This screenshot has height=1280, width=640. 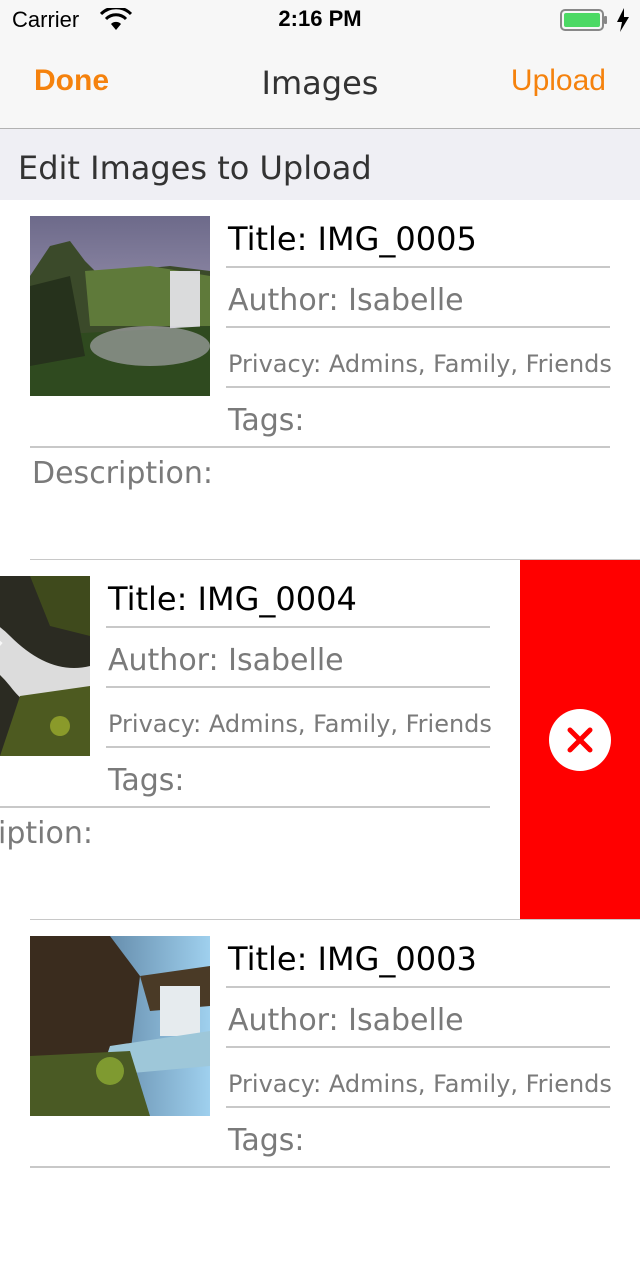 What do you see at coordinates (558, 81) in the screenshot?
I see `upload-button: Upload` at bounding box center [558, 81].